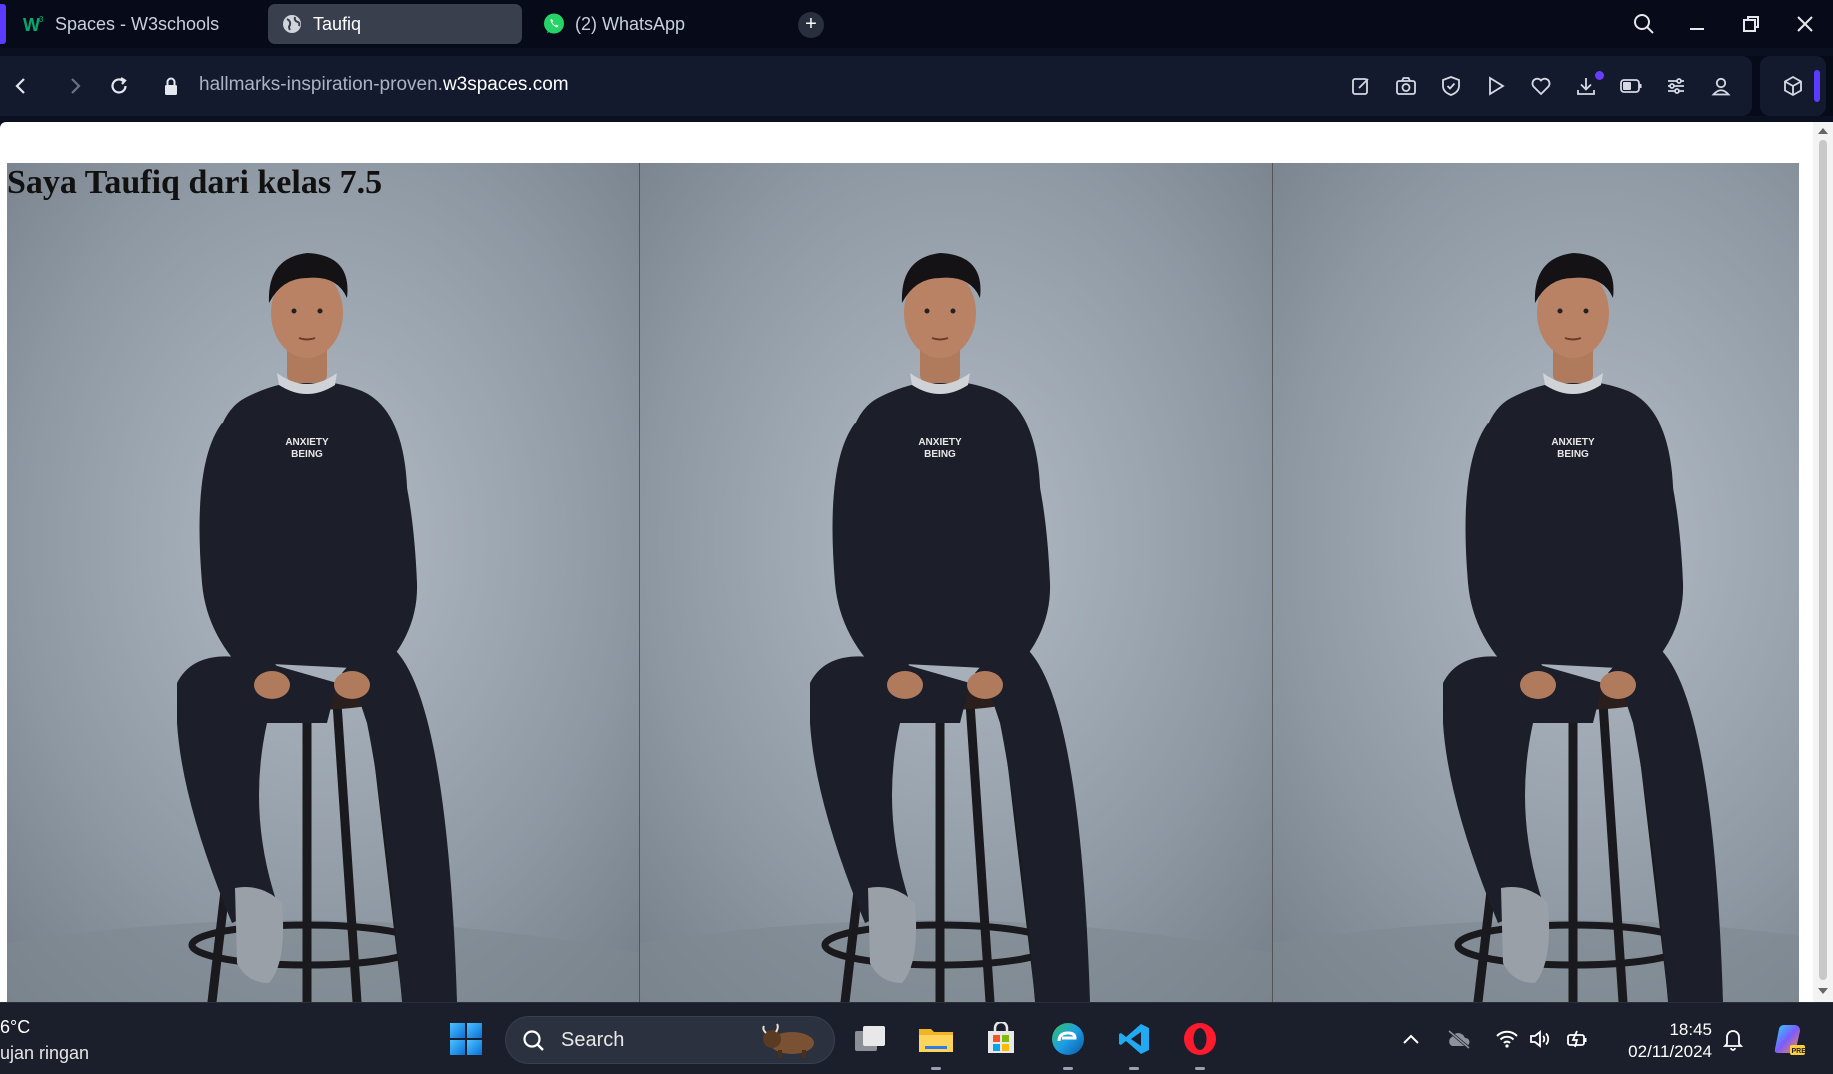 The height and width of the screenshot is (1074, 1833). I want to click on tab-label: (2) WhatsApp, so click(630, 23).